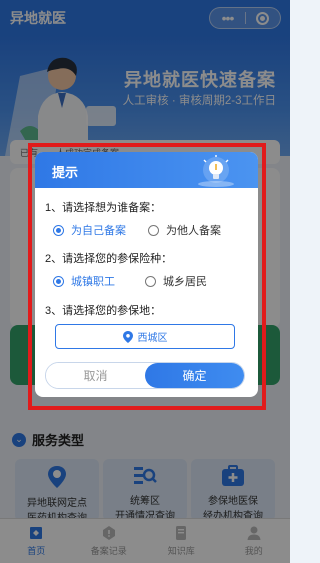  What do you see at coordinates (65, 172) in the screenshot?
I see `dialog-title: 提示` at bounding box center [65, 172].